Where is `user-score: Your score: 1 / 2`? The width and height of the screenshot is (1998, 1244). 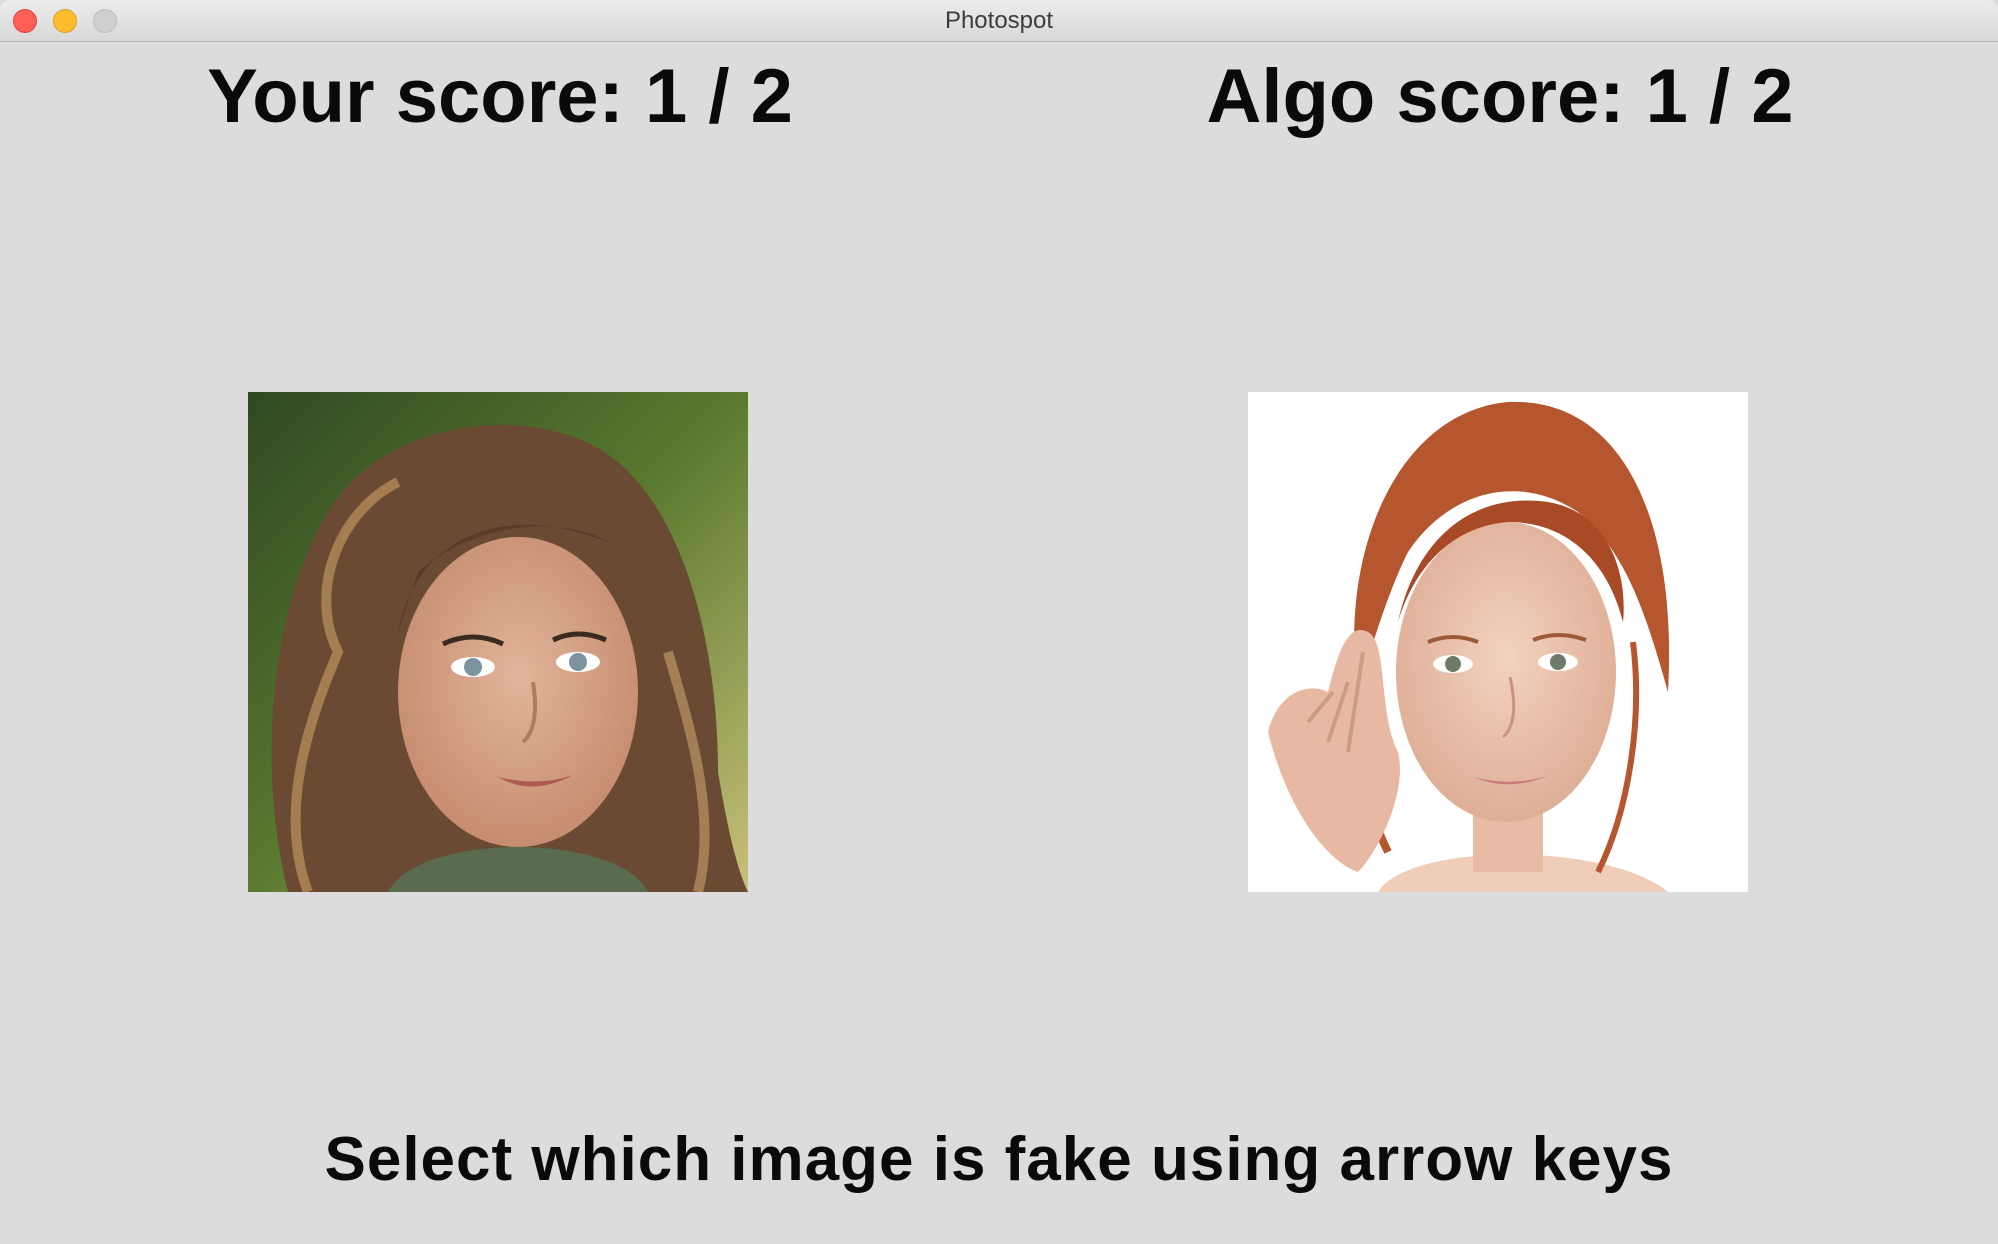 user-score: Your score: 1 / 2 is located at coordinates (500, 96).